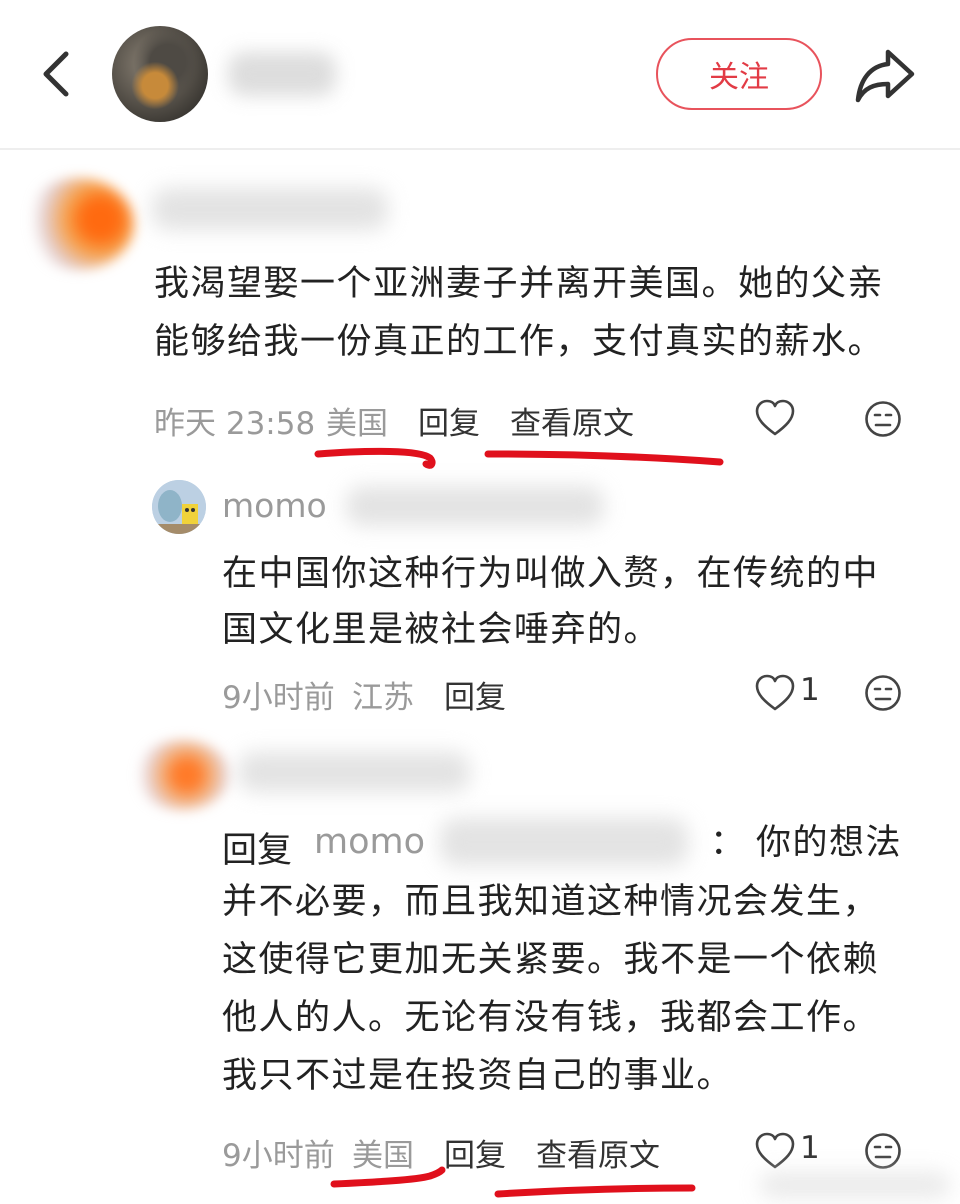 The image size is (960, 1204). I want to click on comment-text-line: 我只不过是在投资自己的事业。, so click(478, 1076).